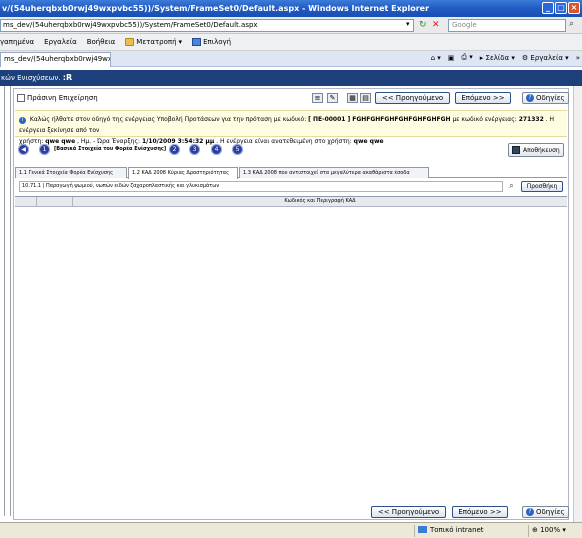 This screenshot has height=538, width=582. What do you see at coordinates (320, 202) in the screenshot?
I see `grid-column-kad: Κωδικός και Περιγραφή ΚΑΔ` at bounding box center [320, 202].